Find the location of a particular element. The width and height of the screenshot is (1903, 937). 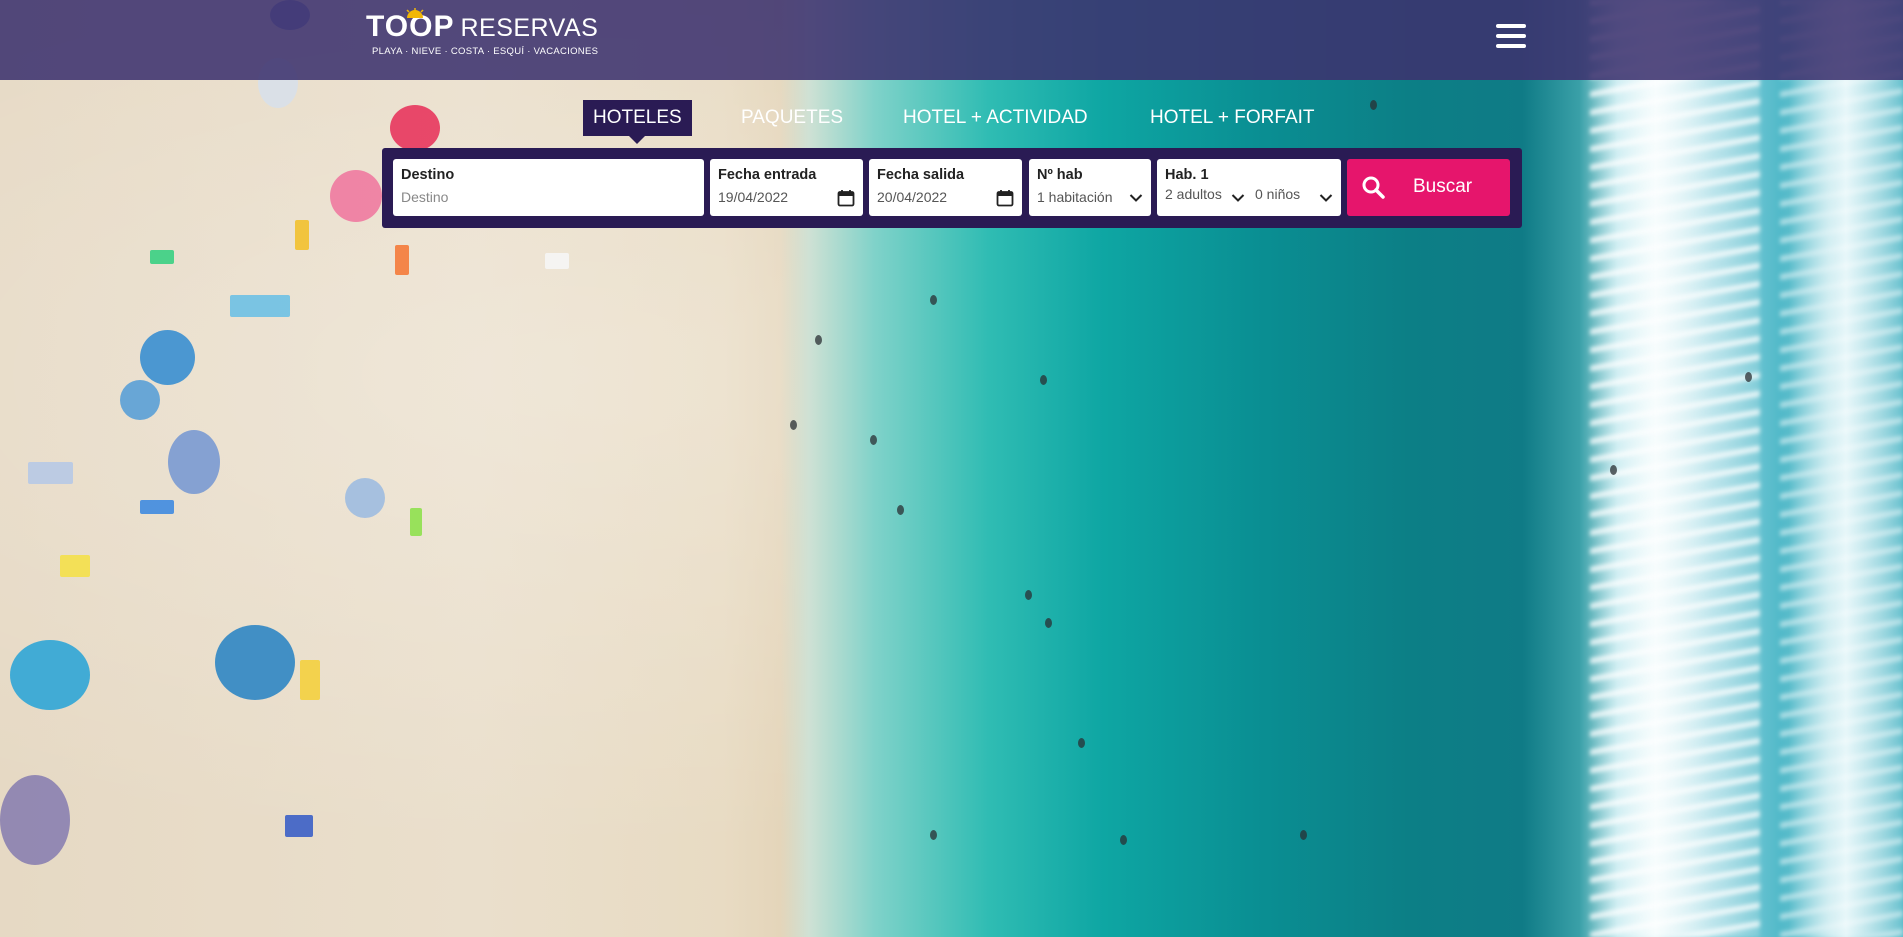

fecha-entrada-value: 19/04/2022 is located at coordinates (786, 197).